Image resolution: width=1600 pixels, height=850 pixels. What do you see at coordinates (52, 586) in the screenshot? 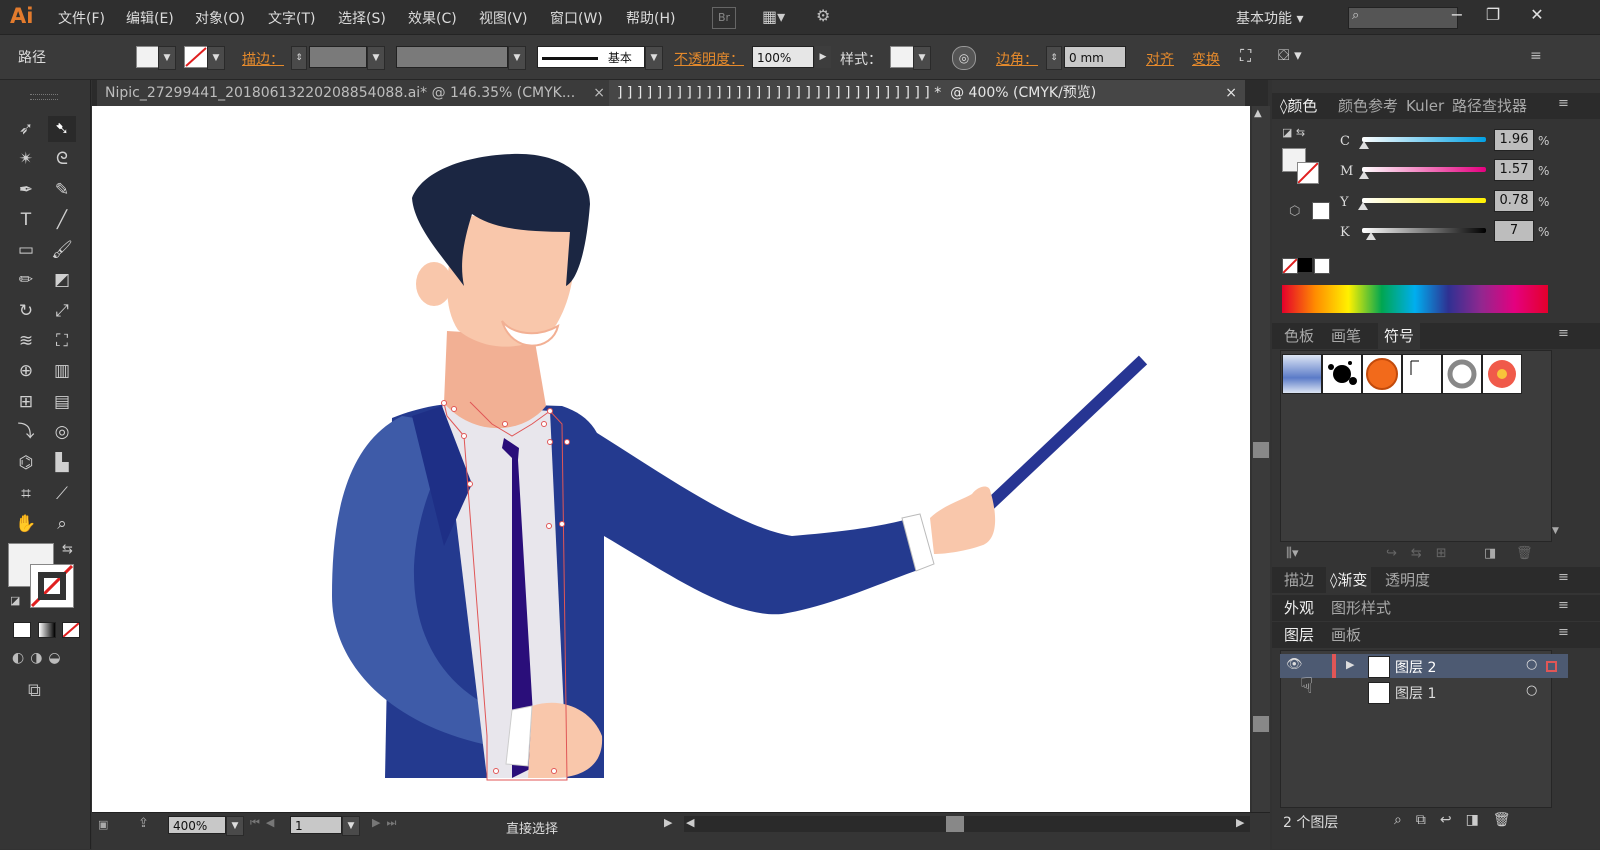
I see `stroke-color-box` at bounding box center [52, 586].